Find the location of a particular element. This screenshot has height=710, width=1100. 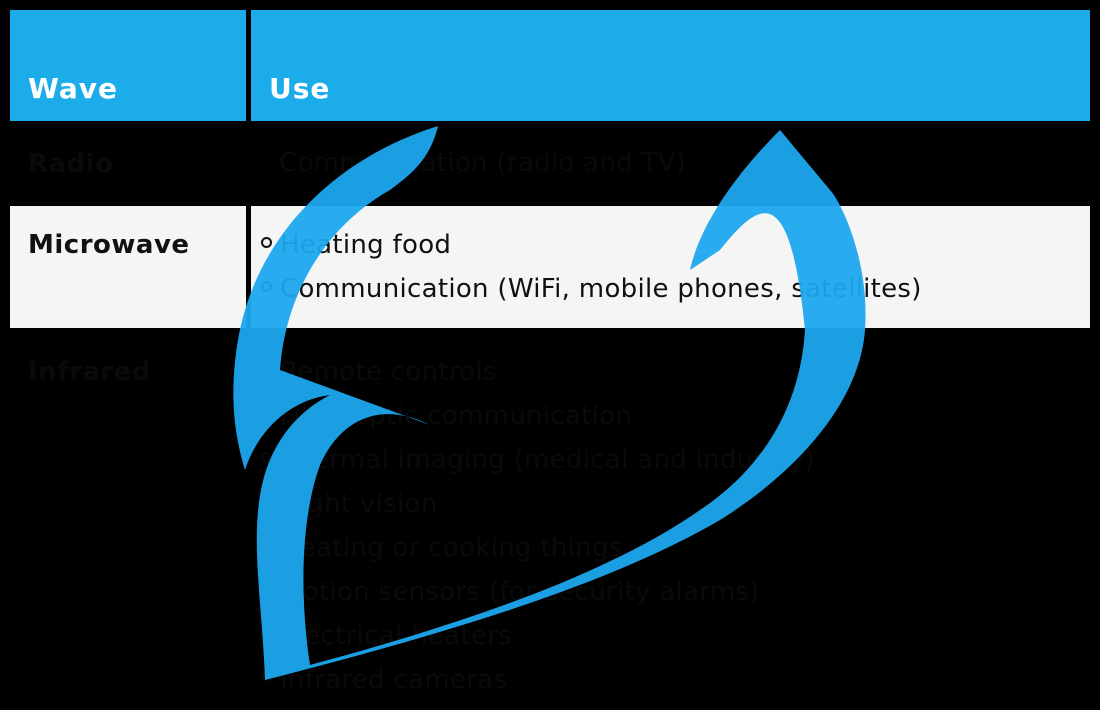

wave-label-infrared: Infrared is located at coordinates (89, 372).